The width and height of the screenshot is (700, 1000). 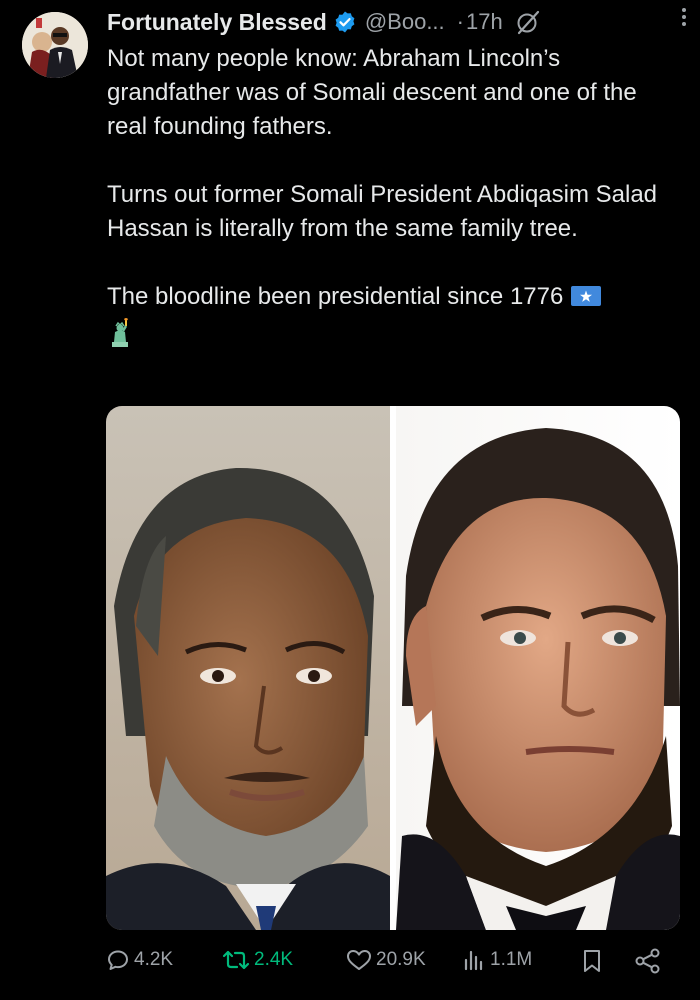 I want to click on views-count: 1.1M, so click(x=511, y=959).